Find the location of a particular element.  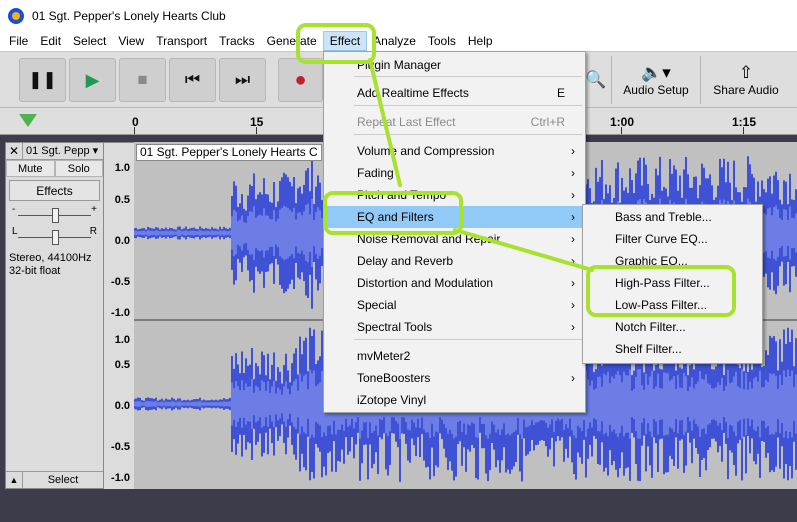

menu-item-label: Add Realtime Effects is located at coordinates (413, 93).